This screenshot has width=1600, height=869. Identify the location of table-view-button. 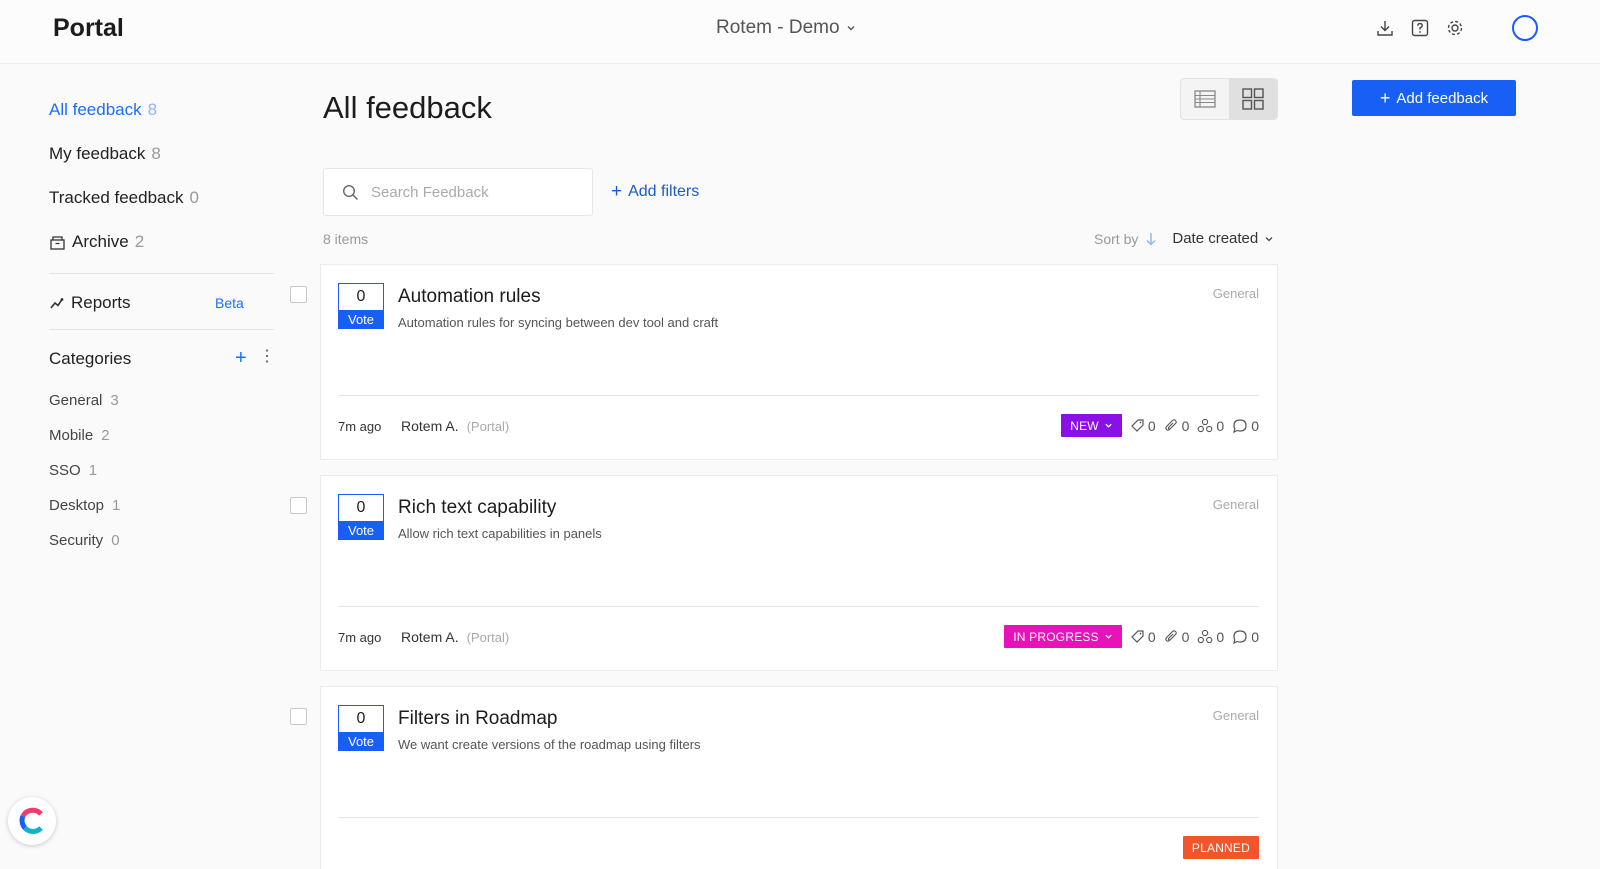
(1205, 99).